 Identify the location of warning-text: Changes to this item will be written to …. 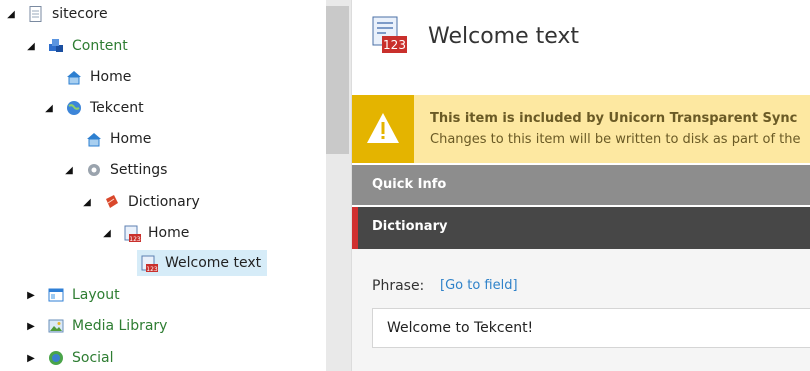
(615, 139).